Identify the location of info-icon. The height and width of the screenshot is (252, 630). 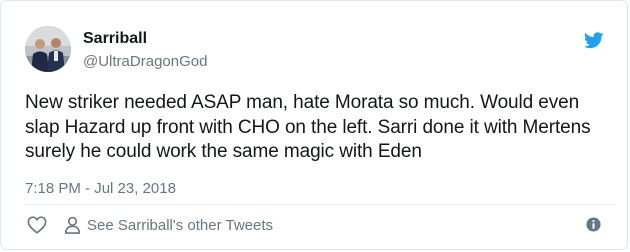
(593, 224).